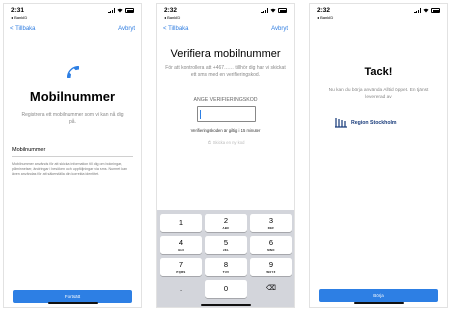 This screenshot has height=311, width=451. What do you see at coordinates (72, 96) in the screenshot?
I see `page-title: Mobilnummer` at bounding box center [72, 96].